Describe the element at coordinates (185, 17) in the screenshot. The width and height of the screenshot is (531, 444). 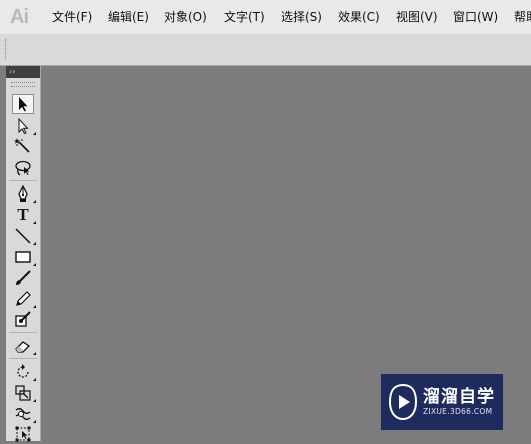
I see `menu-object: 对象(O)` at that location.